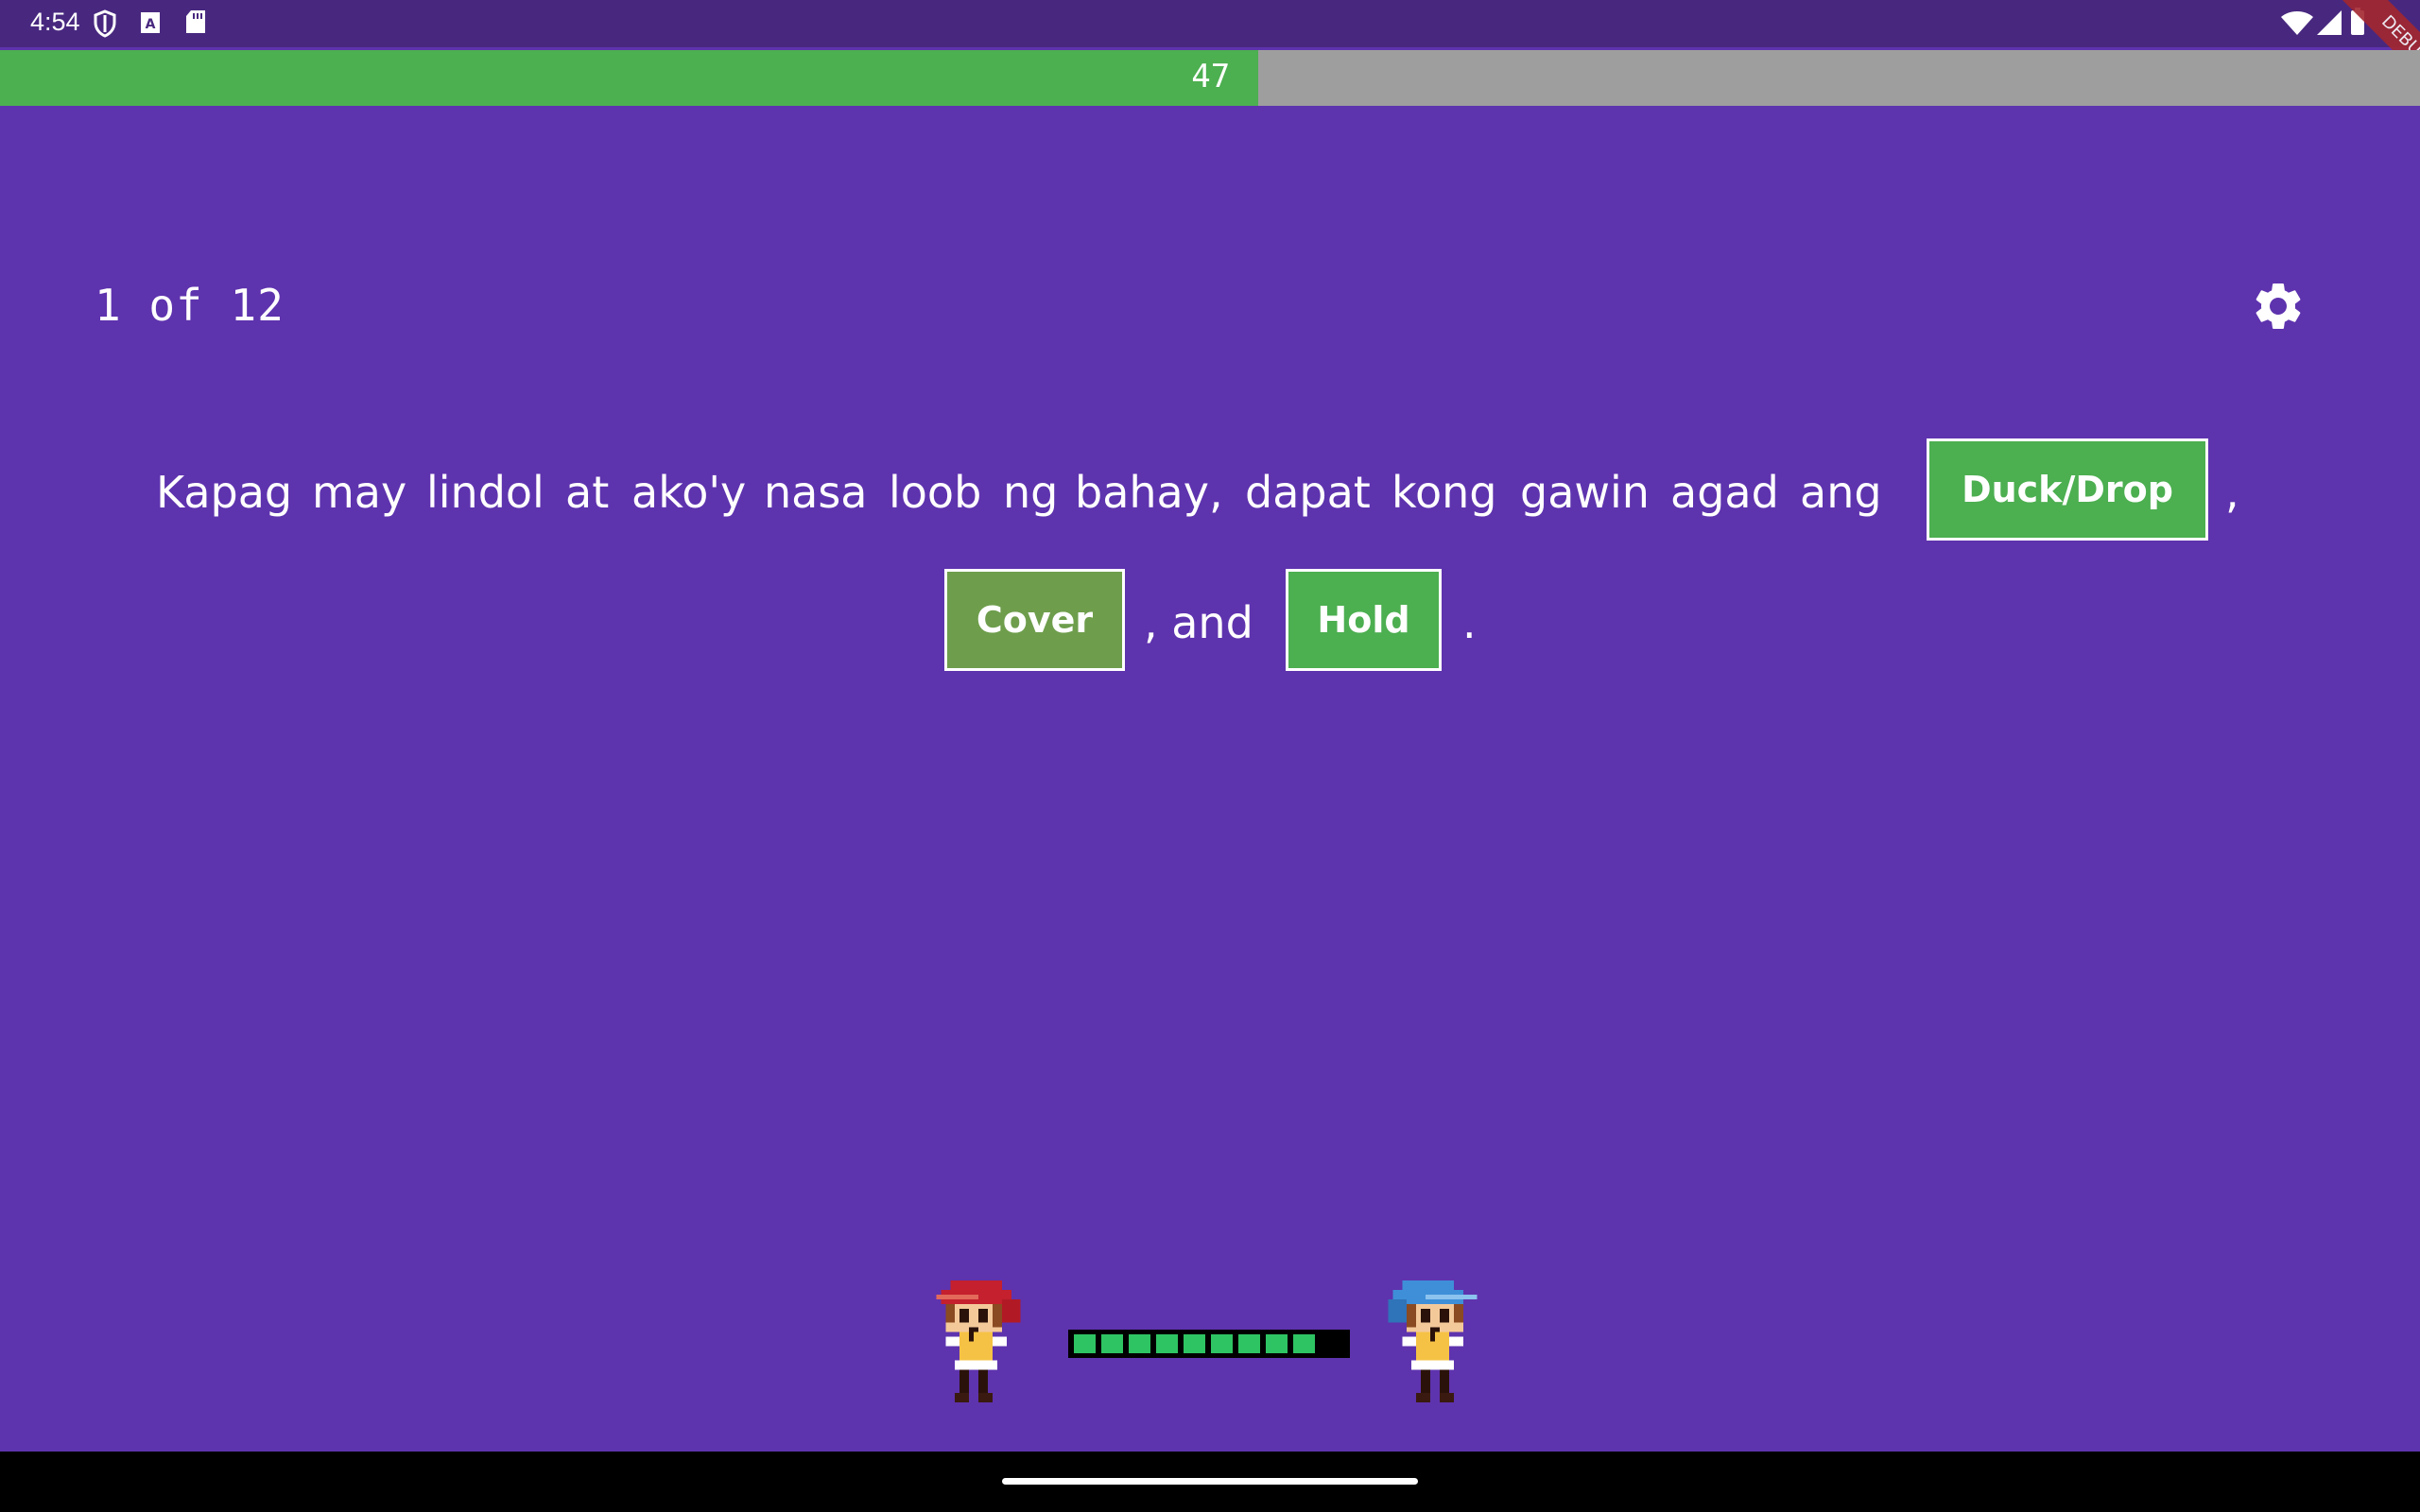  What do you see at coordinates (1724, 492) in the screenshot?
I see `sentence-word: agad` at bounding box center [1724, 492].